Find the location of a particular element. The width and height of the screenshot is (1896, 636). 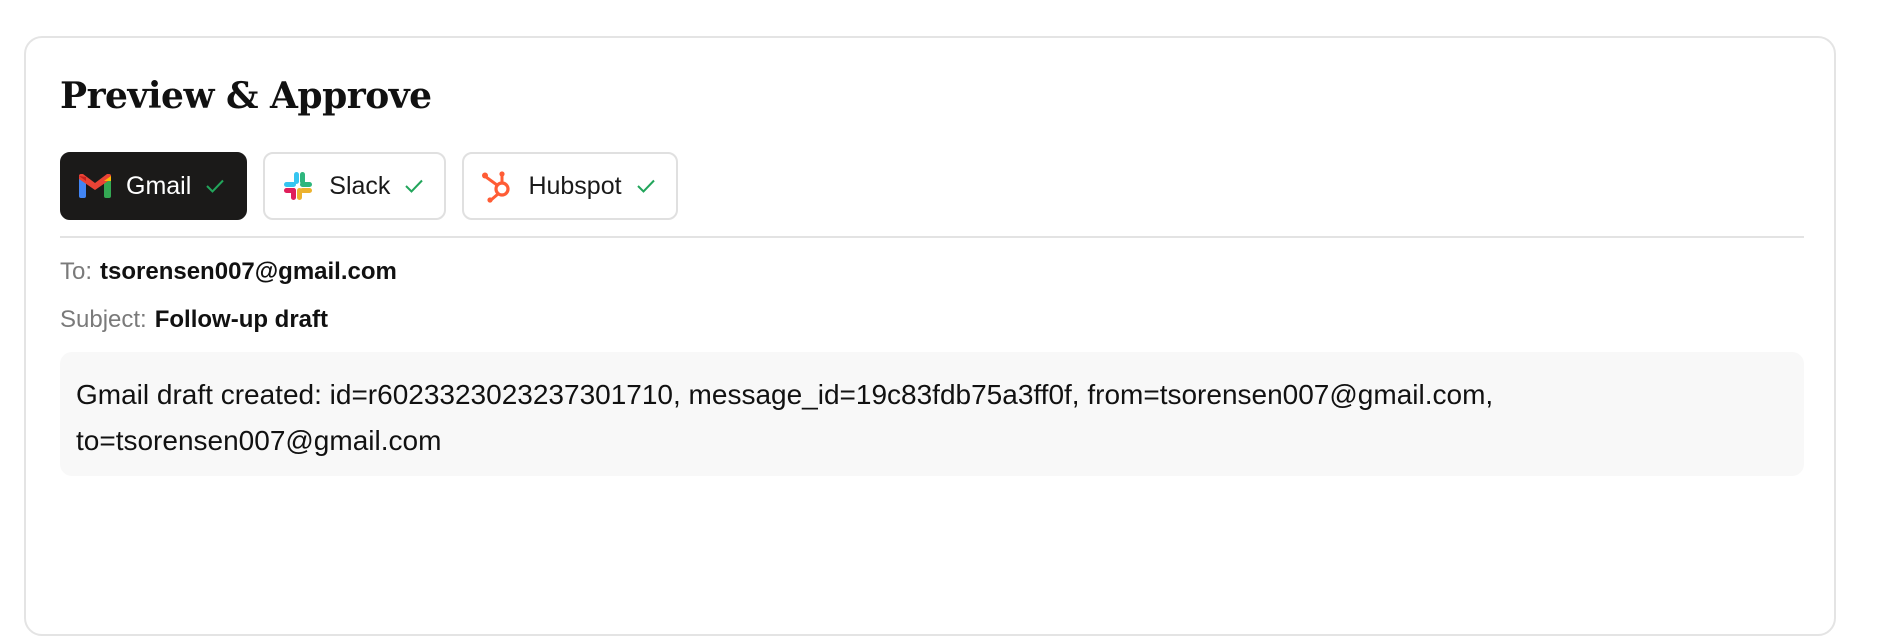

subject-label: Subject: is located at coordinates (103, 319).